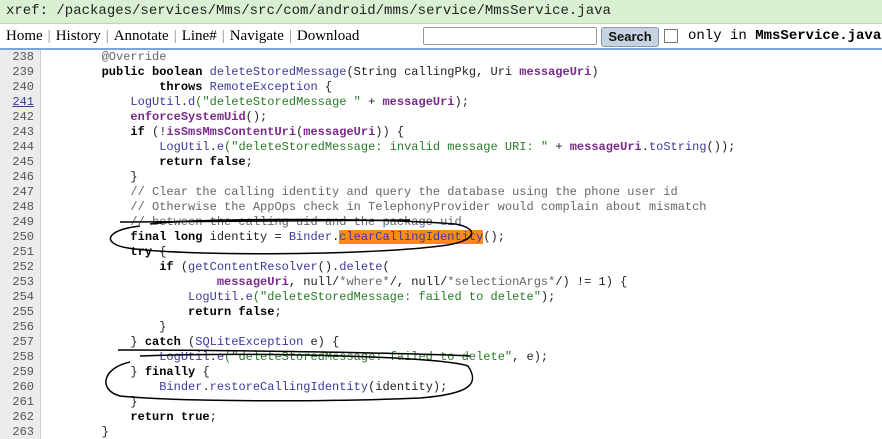  I want to click on code-token: return true, so click(127, 417).